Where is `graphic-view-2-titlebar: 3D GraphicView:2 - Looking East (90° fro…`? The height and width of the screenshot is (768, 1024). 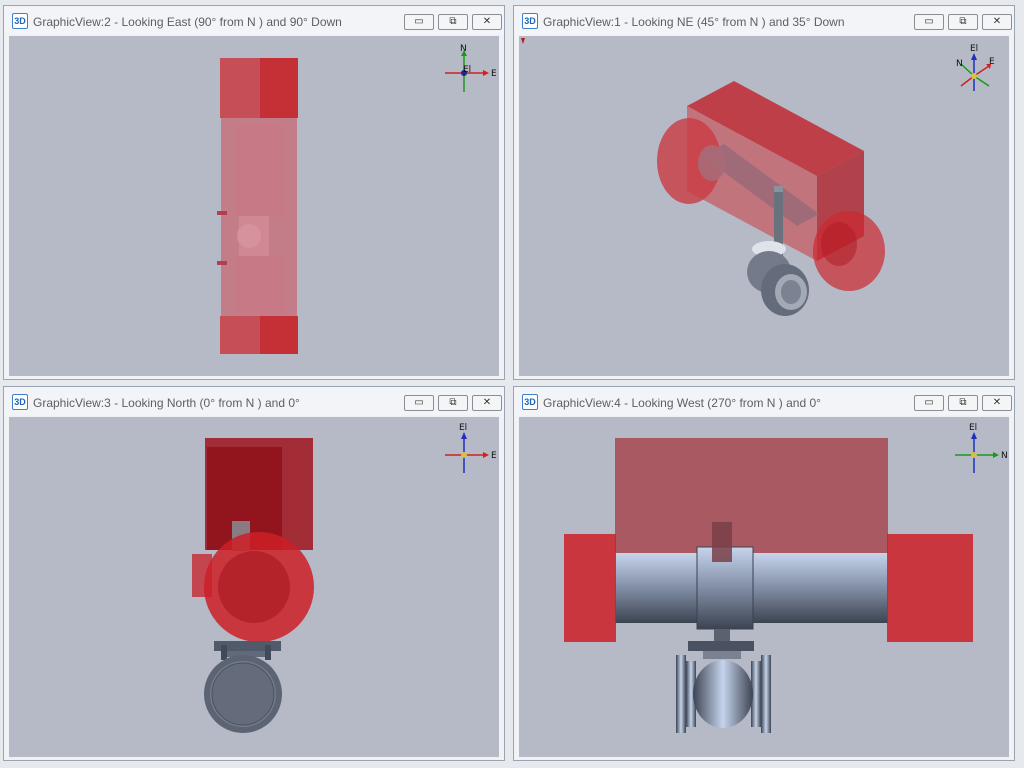 graphic-view-2-titlebar: 3D GraphicView:2 - Looking East (90° fro… is located at coordinates (254, 20).